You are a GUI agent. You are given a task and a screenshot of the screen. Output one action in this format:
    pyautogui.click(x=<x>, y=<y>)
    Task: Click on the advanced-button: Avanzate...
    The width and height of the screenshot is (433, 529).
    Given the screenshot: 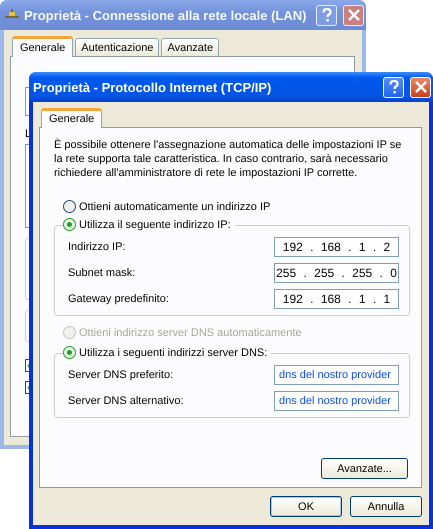 What is the action you would take?
    pyautogui.click(x=364, y=468)
    